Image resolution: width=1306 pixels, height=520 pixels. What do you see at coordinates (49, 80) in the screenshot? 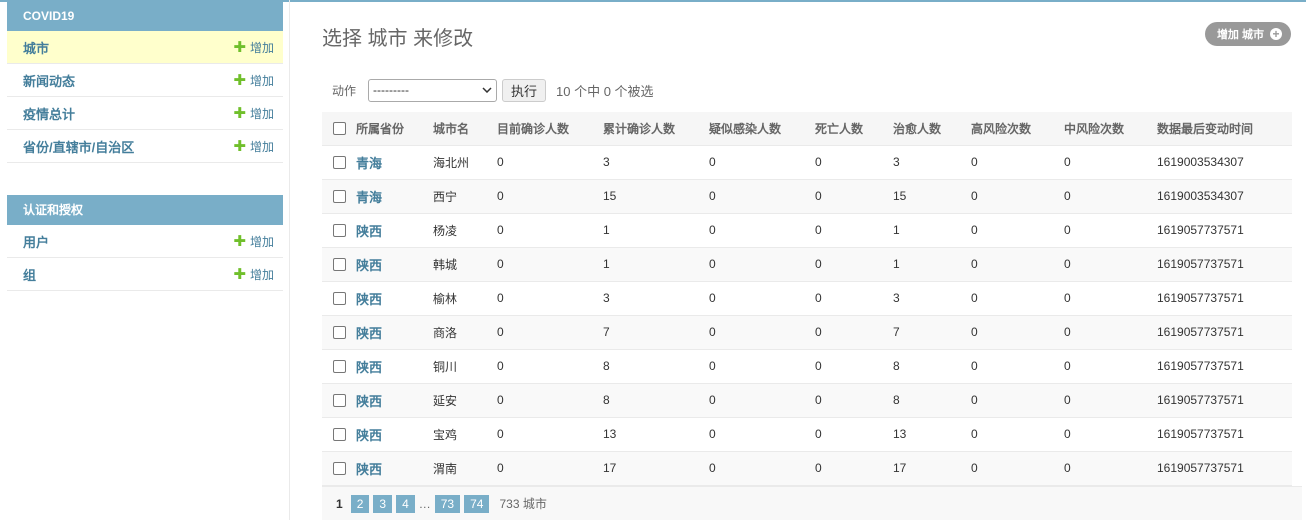
I see `sidebar-item-label: 新闻动态` at bounding box center [49, 80].